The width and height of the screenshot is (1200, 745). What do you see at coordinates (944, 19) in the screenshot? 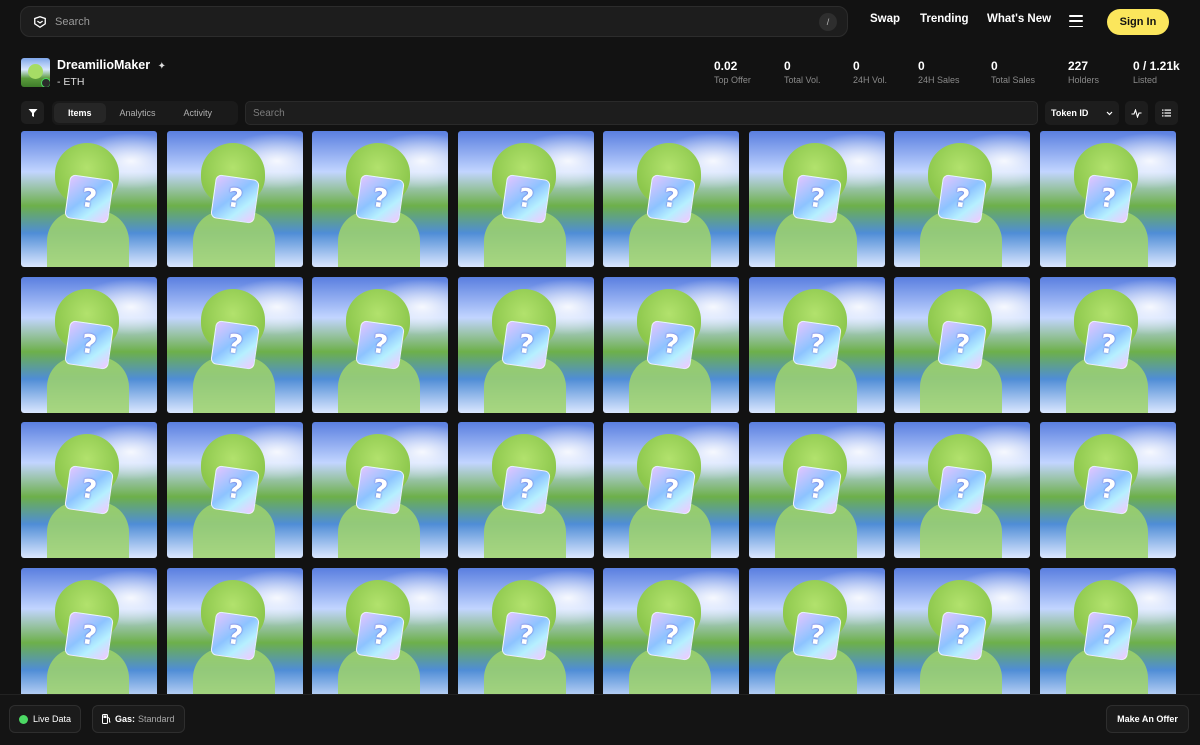
I see `nav-trending: Trending` at bounding box center [944, 19].